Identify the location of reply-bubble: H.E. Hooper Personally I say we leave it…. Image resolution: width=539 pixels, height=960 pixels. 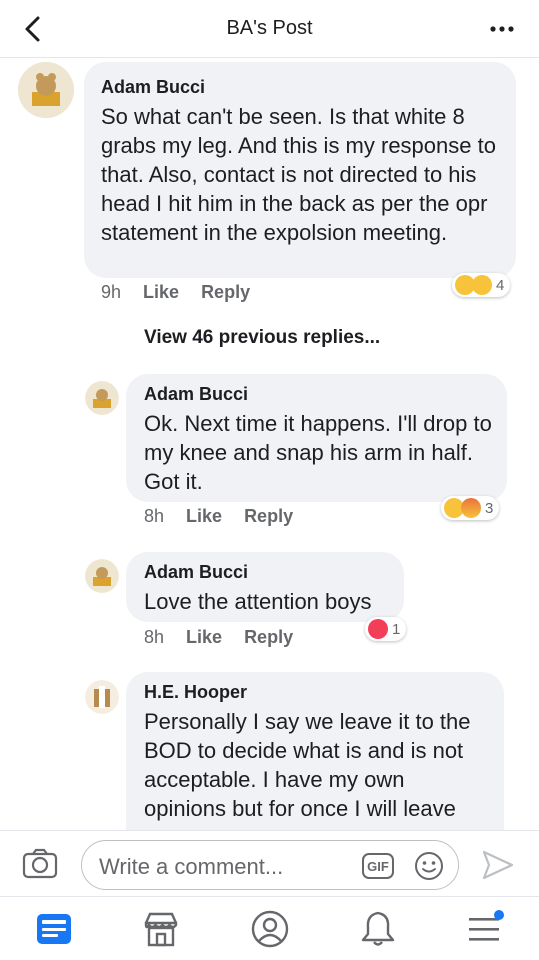
(315, 751).